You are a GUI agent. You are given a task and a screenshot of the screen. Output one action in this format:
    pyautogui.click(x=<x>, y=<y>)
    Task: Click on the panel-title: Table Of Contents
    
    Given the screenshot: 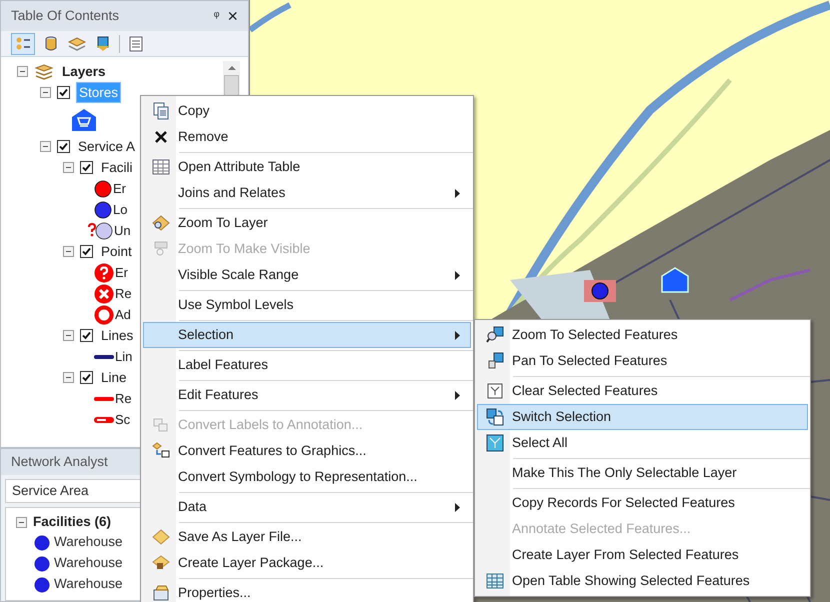 What is the action you would take?
    pyautogui.click(x=65, y=15)
    